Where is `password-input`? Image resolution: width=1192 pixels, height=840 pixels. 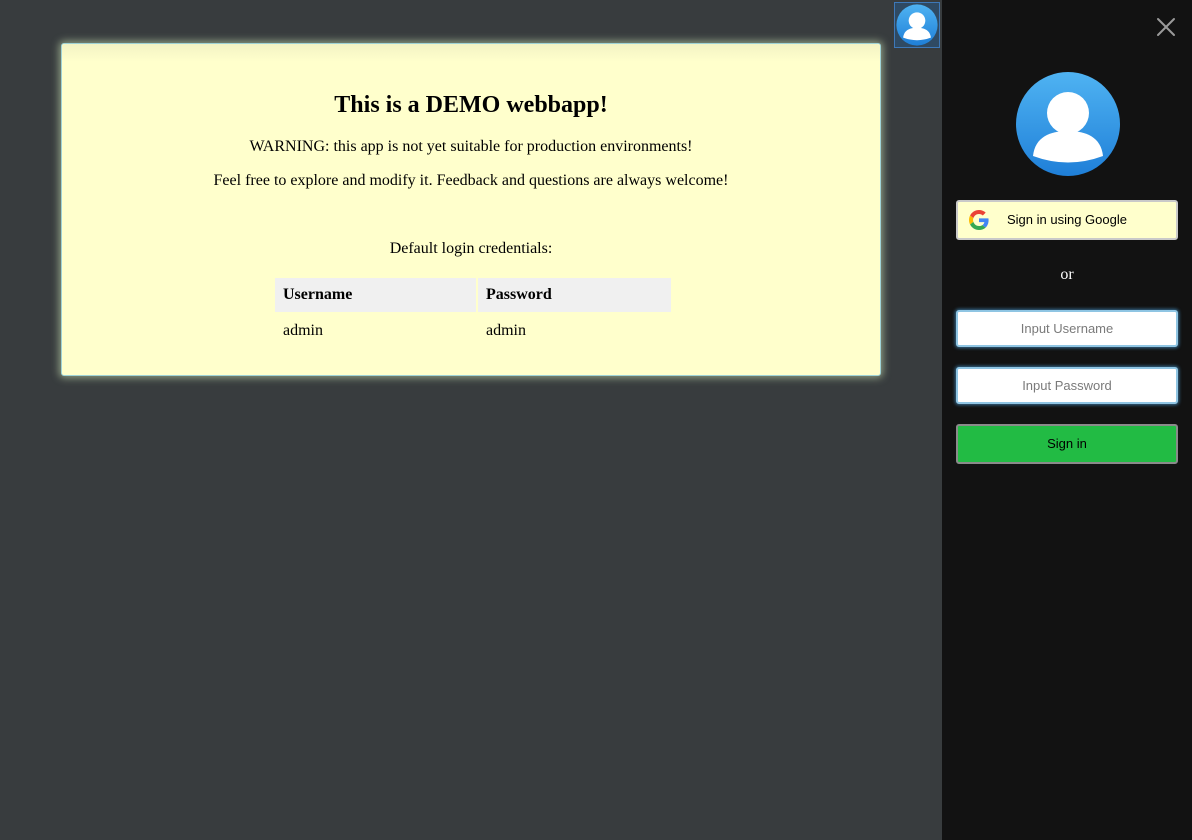
password-input is located at coordinates (1067, 385).